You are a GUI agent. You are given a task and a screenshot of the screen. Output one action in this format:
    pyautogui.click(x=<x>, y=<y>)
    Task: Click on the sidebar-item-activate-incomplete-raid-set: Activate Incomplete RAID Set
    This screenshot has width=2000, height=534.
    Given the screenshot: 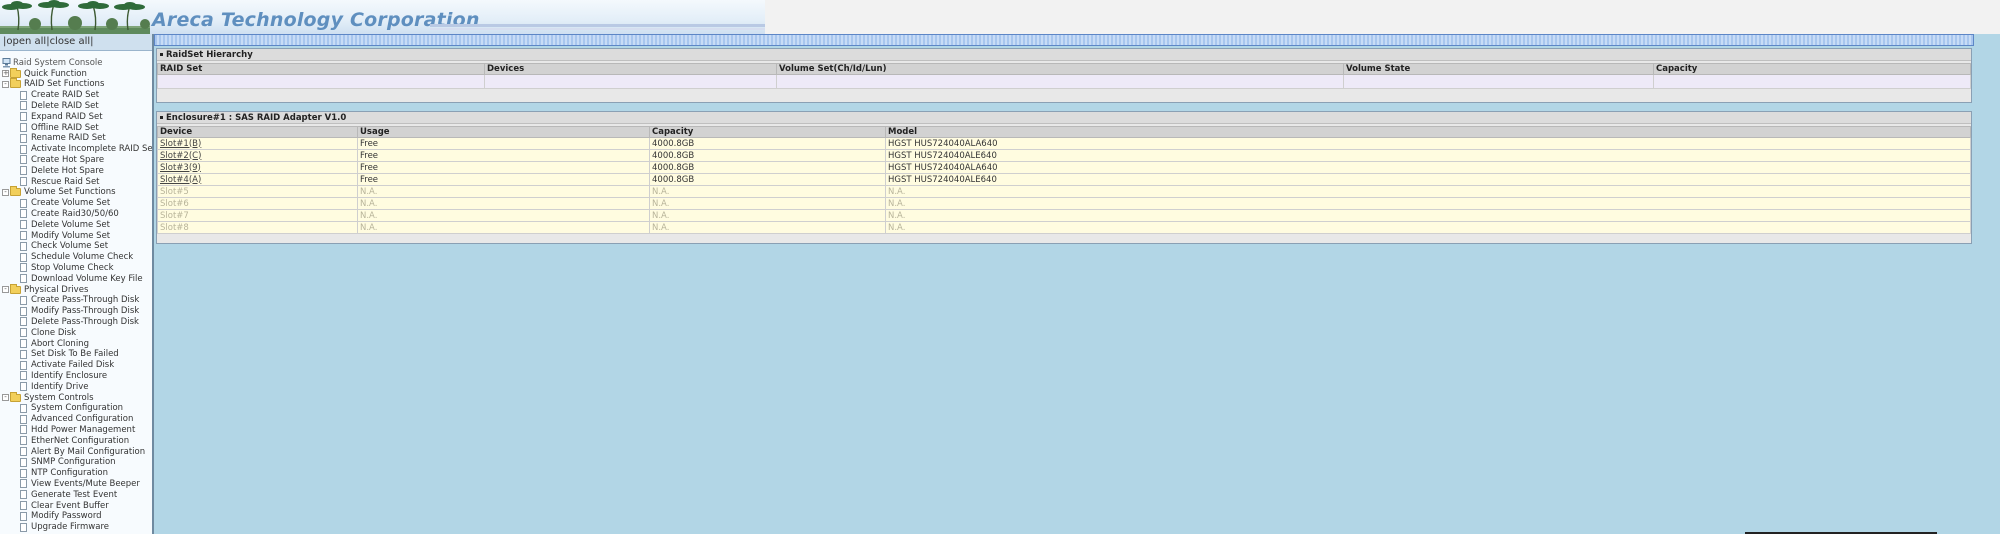 What is the action you would take?
    pyautogui.click(x=86, y=149)
    